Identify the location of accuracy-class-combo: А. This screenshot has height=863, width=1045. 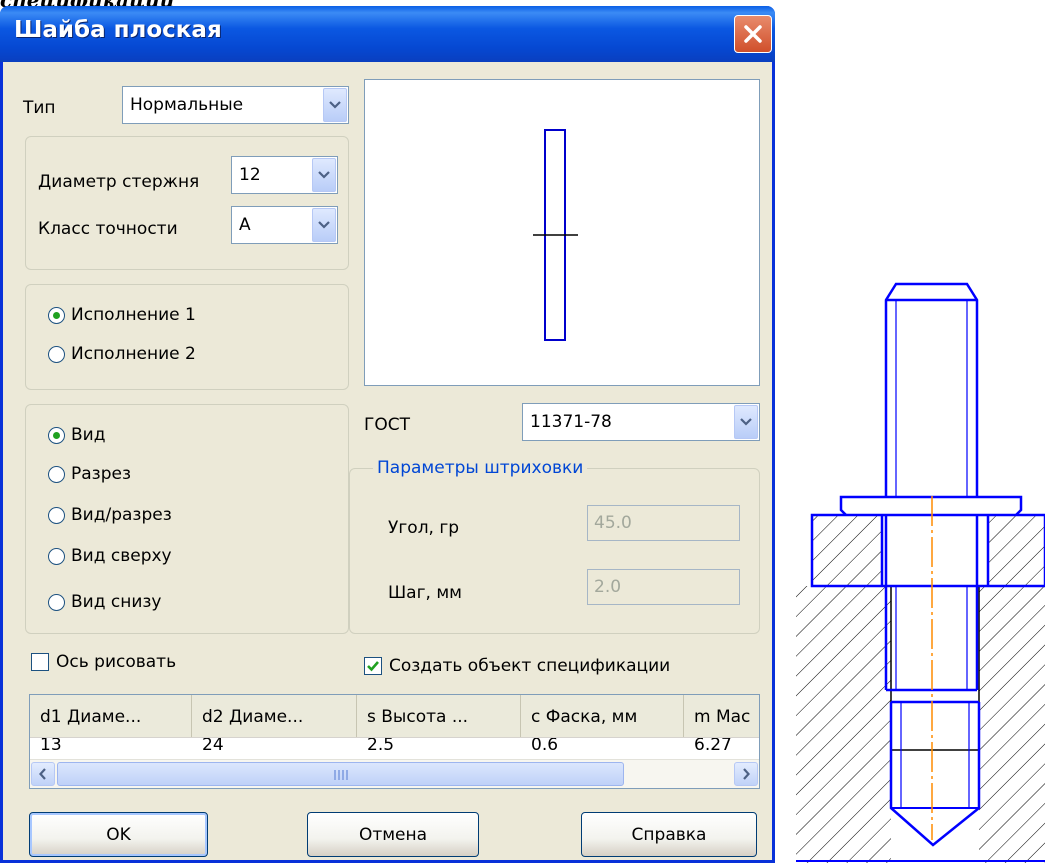
(284, 225).